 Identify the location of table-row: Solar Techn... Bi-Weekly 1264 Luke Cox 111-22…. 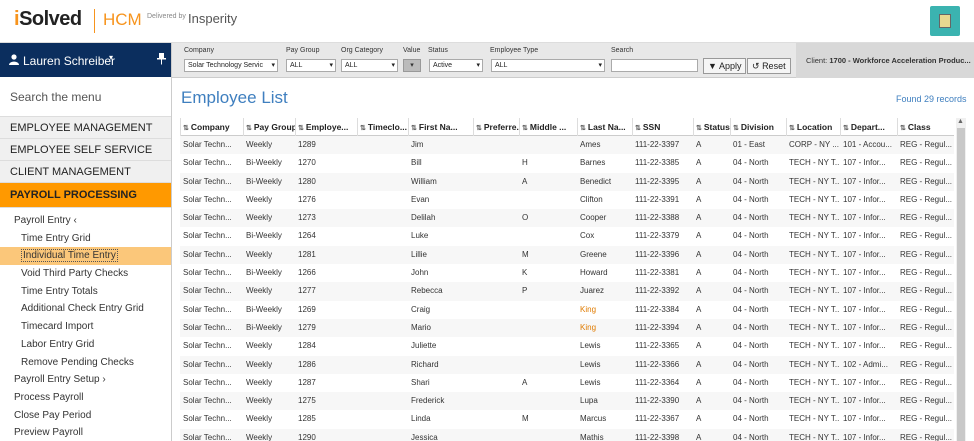
(567, 236).